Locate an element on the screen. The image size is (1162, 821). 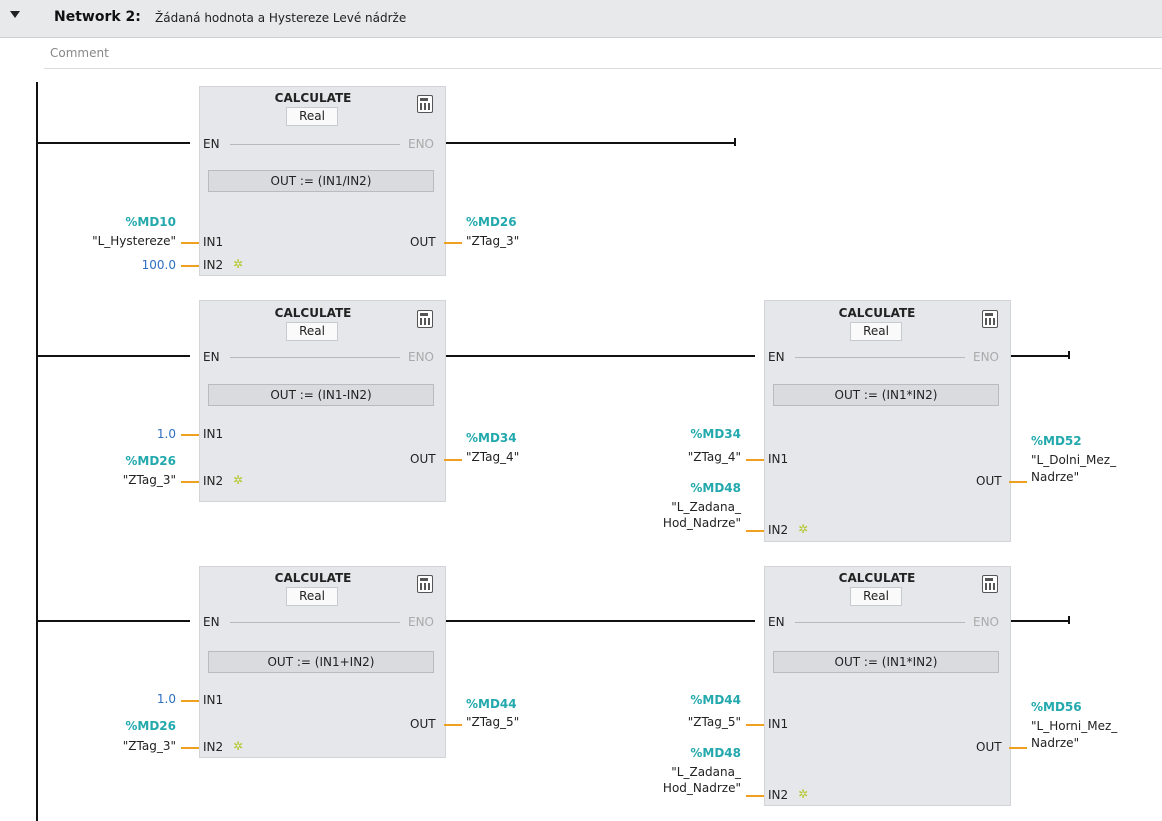
block-4-out-address: %MD44 is located at coordinates (491, 704).